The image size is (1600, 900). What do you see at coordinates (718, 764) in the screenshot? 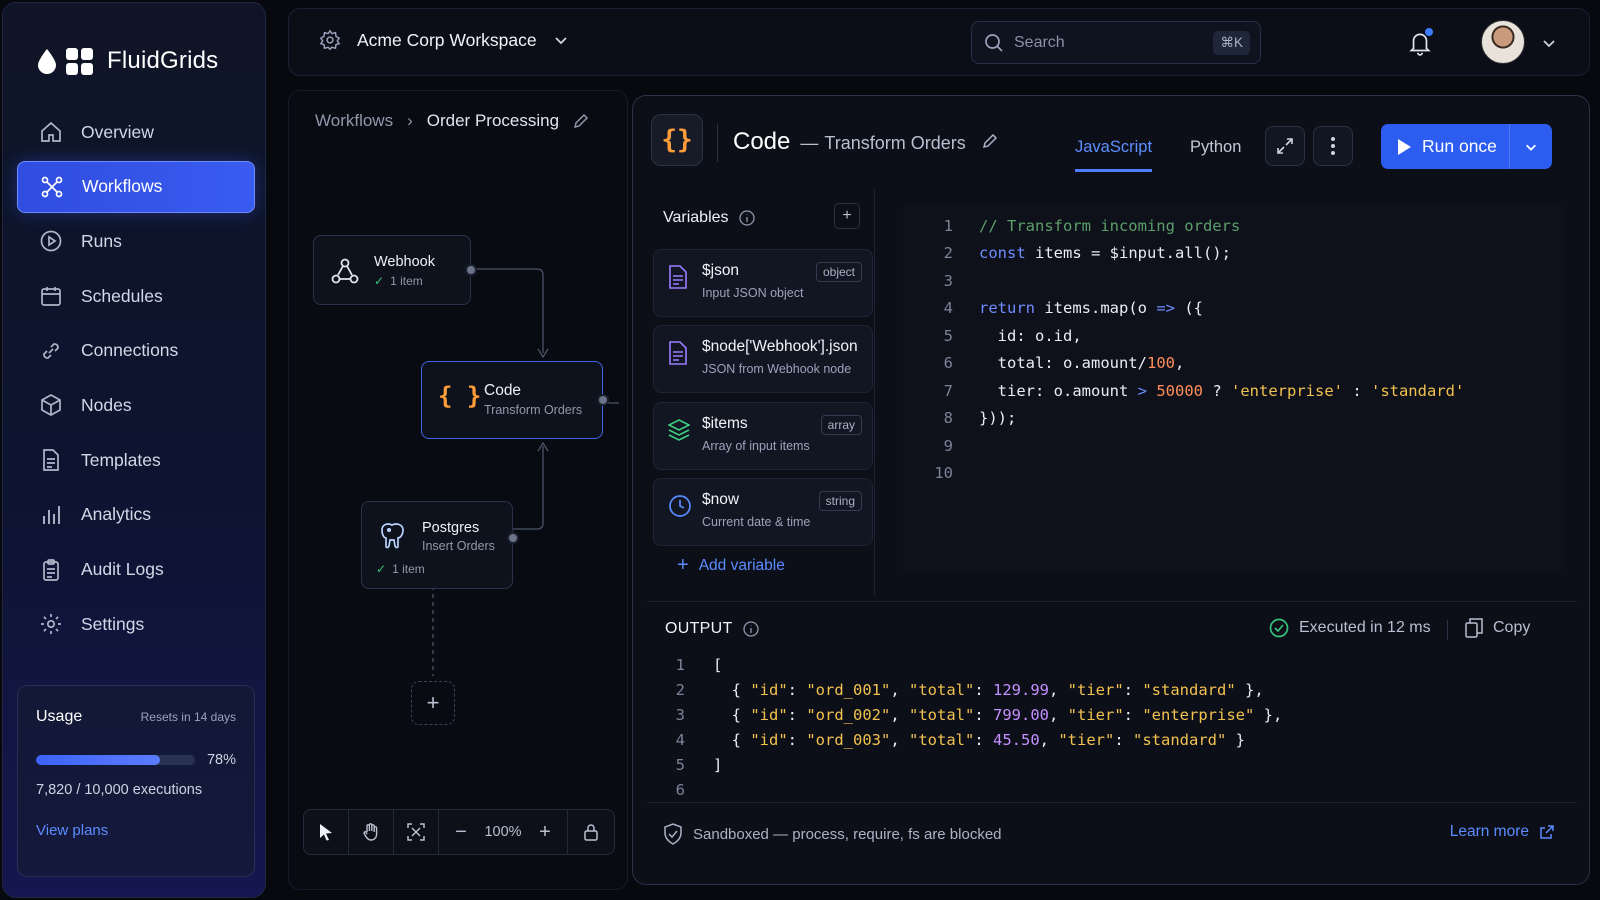
I see `output-text: ]` at bounding box center [718, 764].